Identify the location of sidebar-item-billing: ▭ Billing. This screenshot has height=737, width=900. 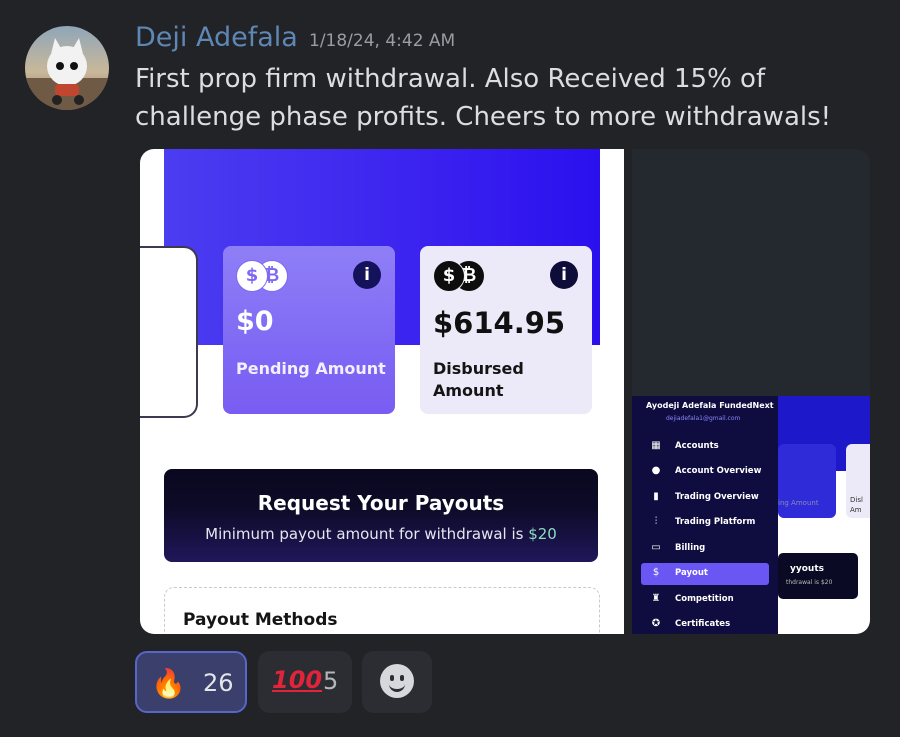
(705, 549).